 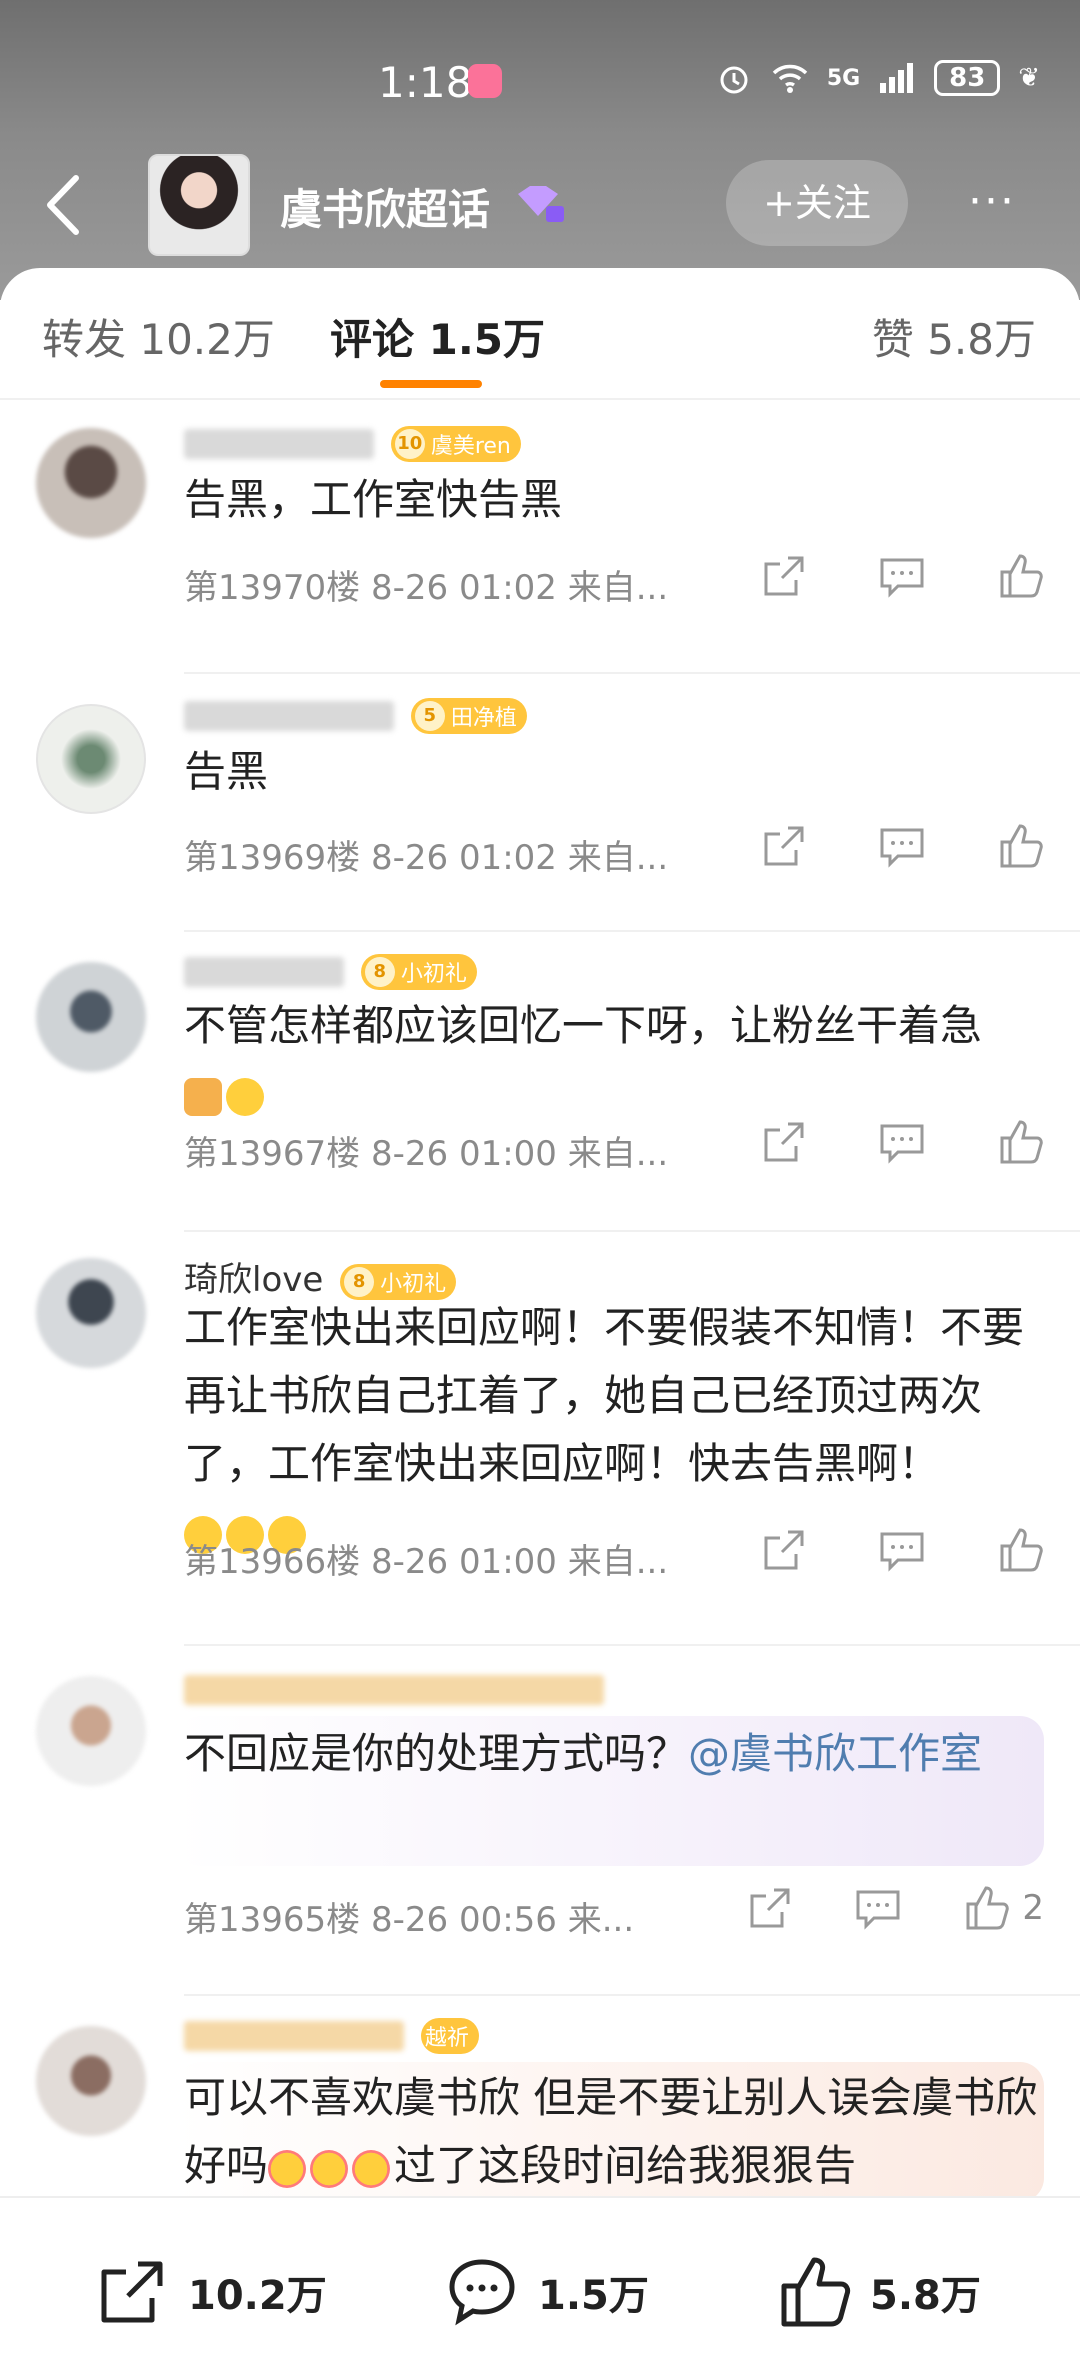 I want to click on comment-text: 不管怎样都应该回忆一下呀，让粉丝干着急, so click(x=614, y=1060).